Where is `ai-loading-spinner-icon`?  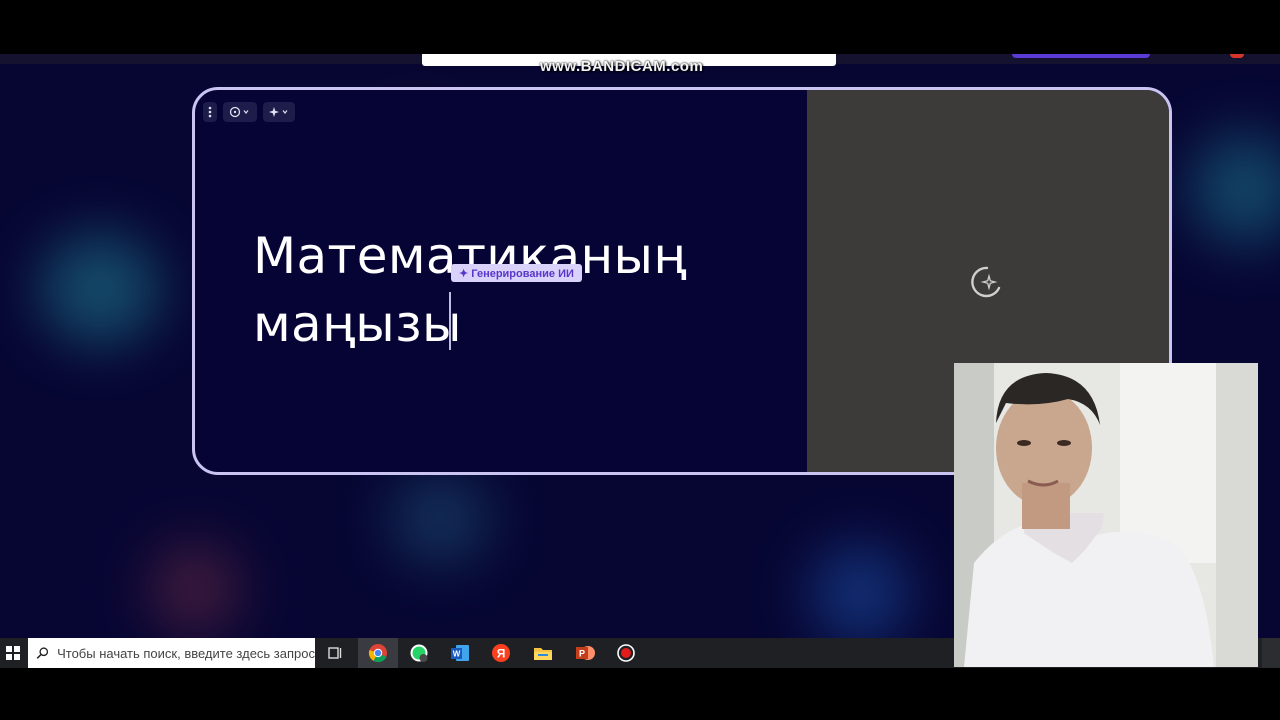
ai-loading-spinner-icon is located at coordinates (986, 282).